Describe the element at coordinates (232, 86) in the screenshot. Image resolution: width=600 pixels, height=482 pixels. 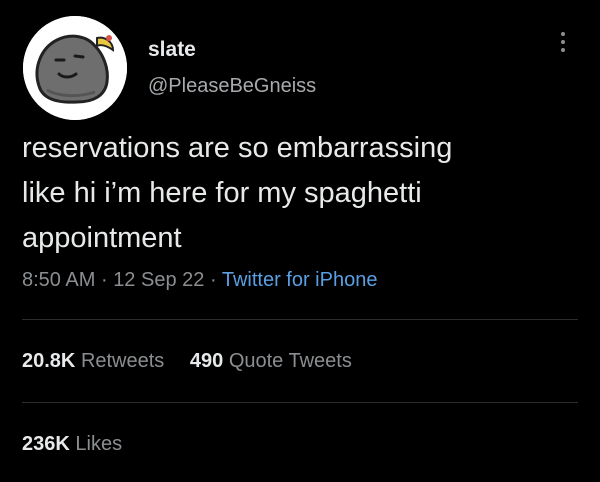
I see `author-handle: @PleaseBeGneiss` at that location.